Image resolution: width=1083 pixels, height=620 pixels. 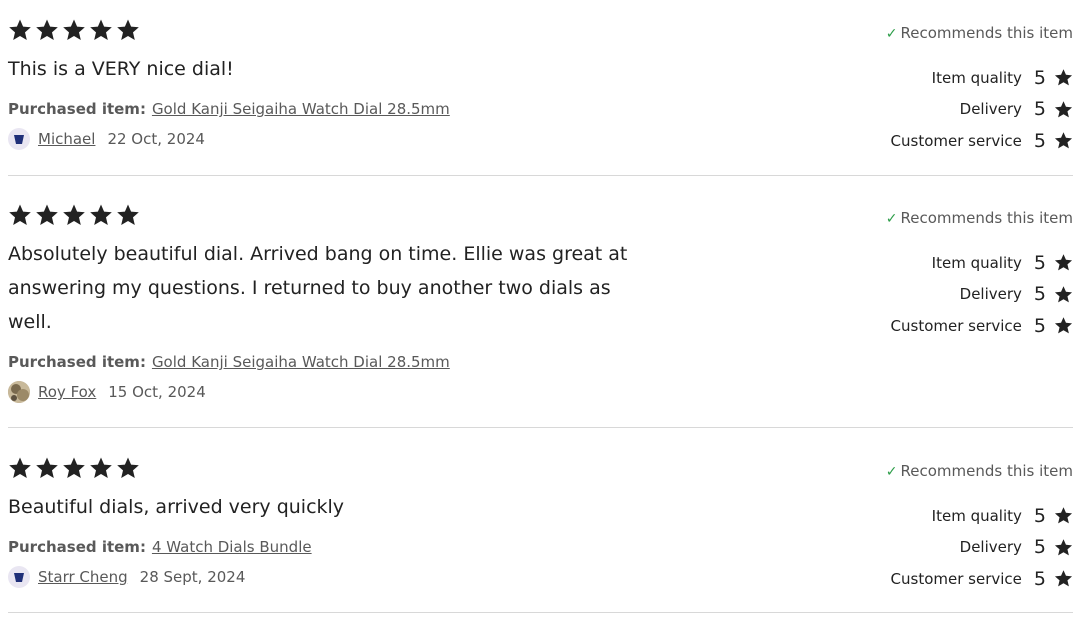 What do you see at coordinates (176, 507) in the screenshot?
I see `review-text: Beautiful dials, arrived very quickly` at bounding box center [176, 507].